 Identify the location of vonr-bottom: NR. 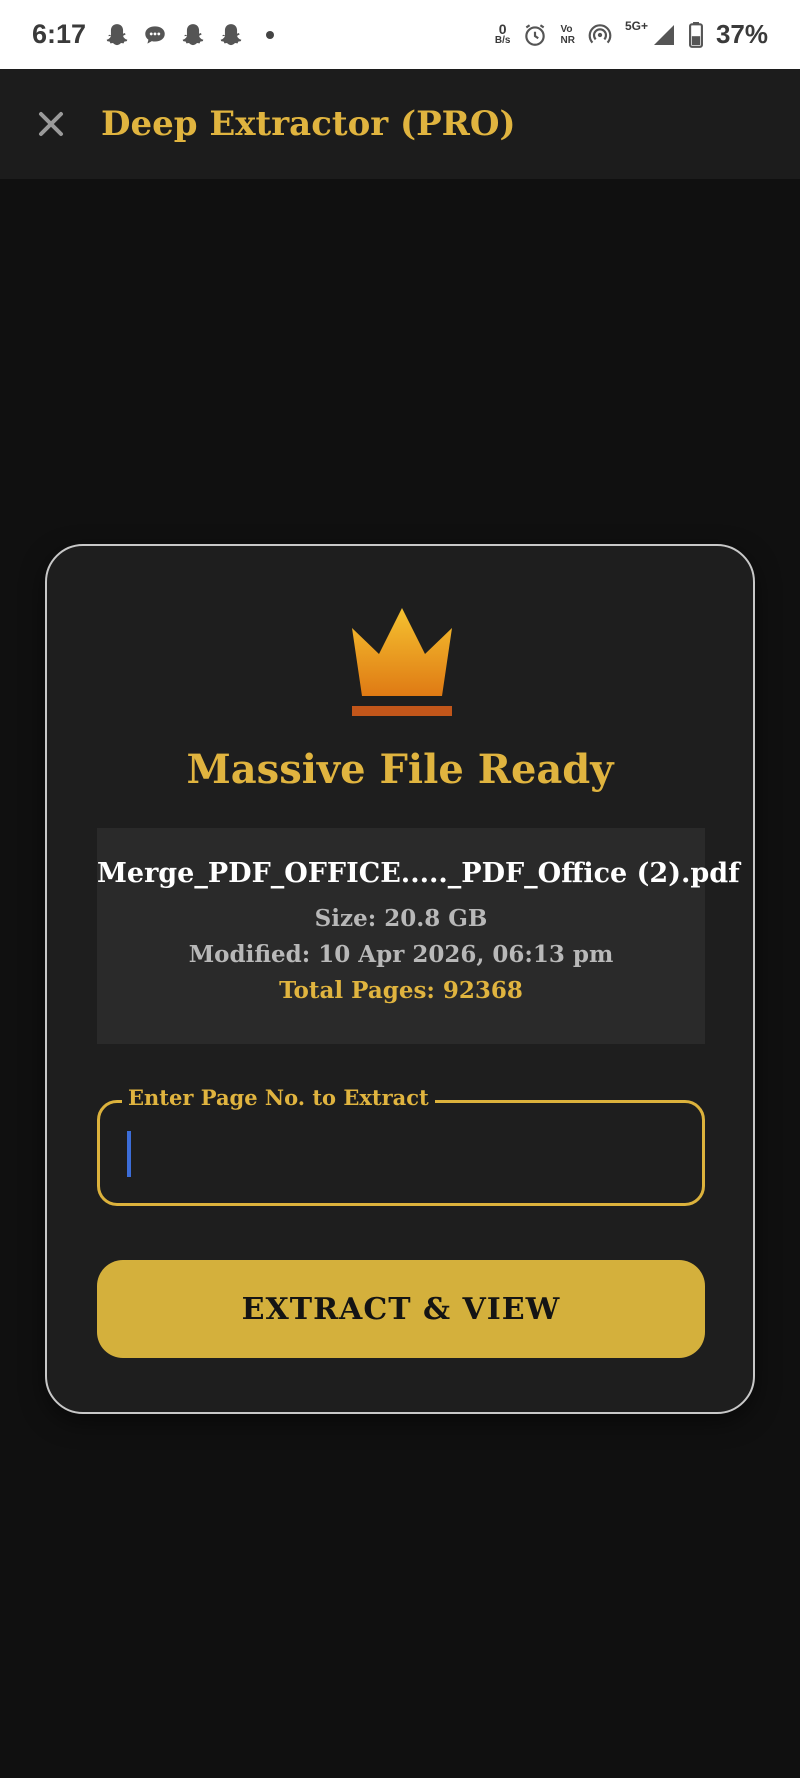
(567, 40).